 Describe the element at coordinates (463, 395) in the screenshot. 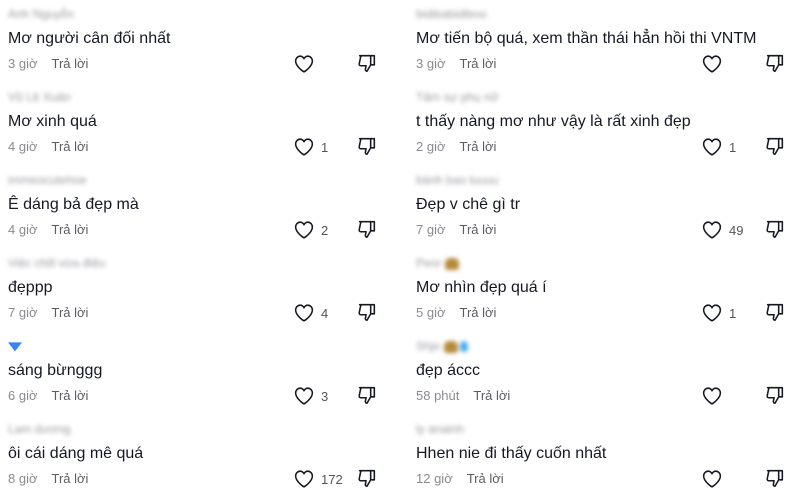

I see `comment-meta: 58 phút Trả lời` at that location.